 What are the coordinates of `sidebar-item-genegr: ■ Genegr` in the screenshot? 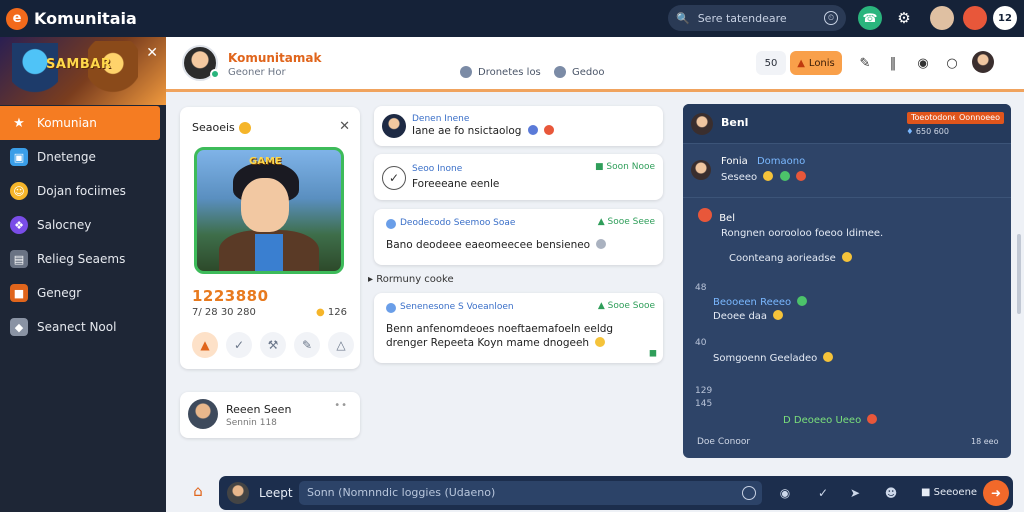 It's located at (83, 293).